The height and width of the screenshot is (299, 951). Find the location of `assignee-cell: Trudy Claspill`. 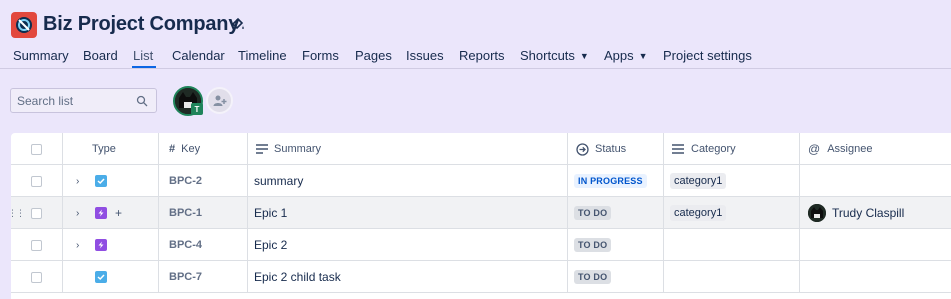

assignee-cell: Trudy Claspill is located at coordinates (875, 213).